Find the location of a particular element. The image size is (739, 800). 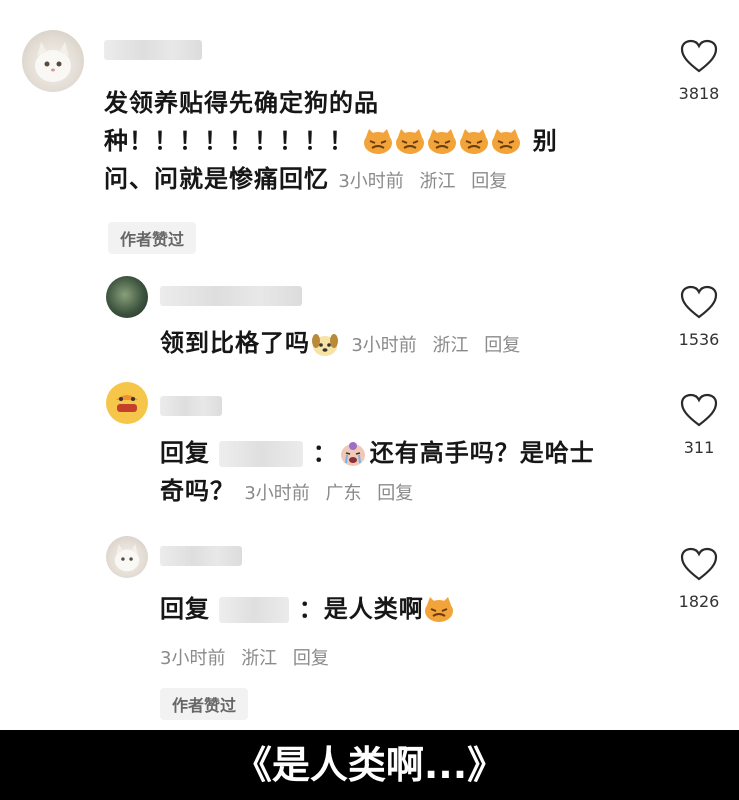

like-group: 311 is located at coordinates (699, 424).